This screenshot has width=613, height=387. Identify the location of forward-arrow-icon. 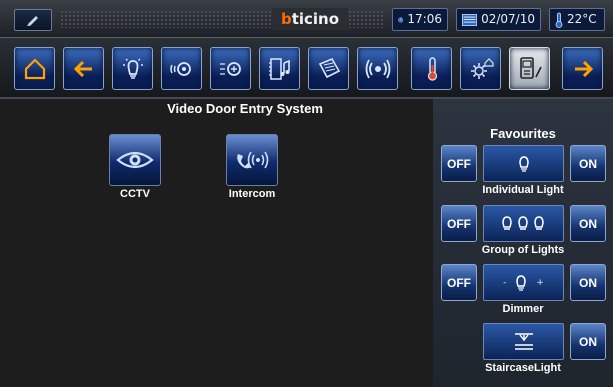
(583, 68).